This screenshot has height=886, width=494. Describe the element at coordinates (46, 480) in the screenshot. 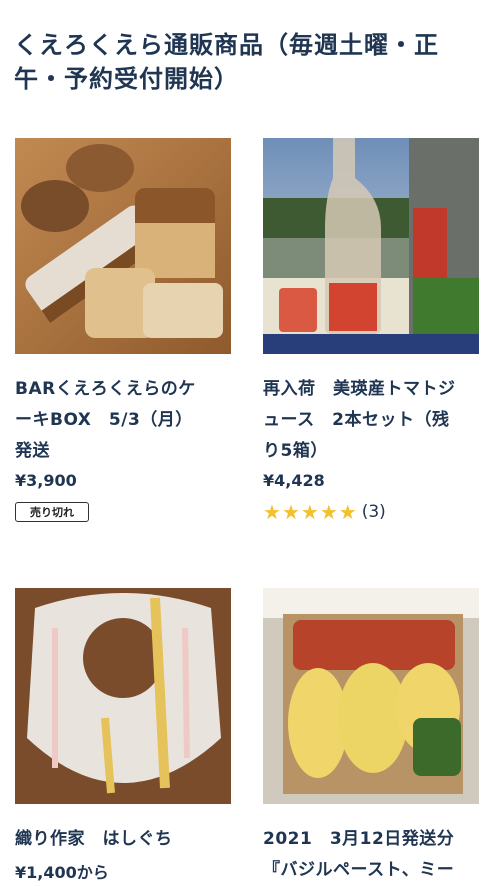

I see `product-price: ¥3,900` at that location.